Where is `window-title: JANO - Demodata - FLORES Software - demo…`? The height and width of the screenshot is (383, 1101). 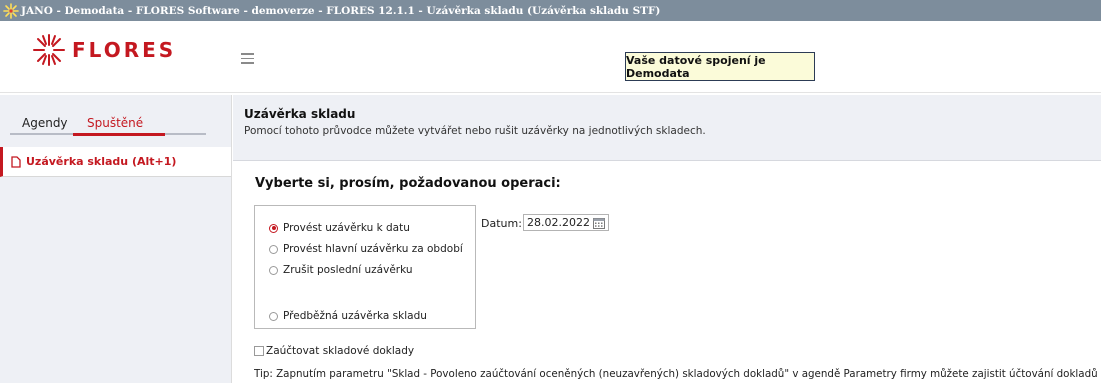 window-title: JANO - Demodata - FLORES Software - demo… is located at coordinates (341, 10).